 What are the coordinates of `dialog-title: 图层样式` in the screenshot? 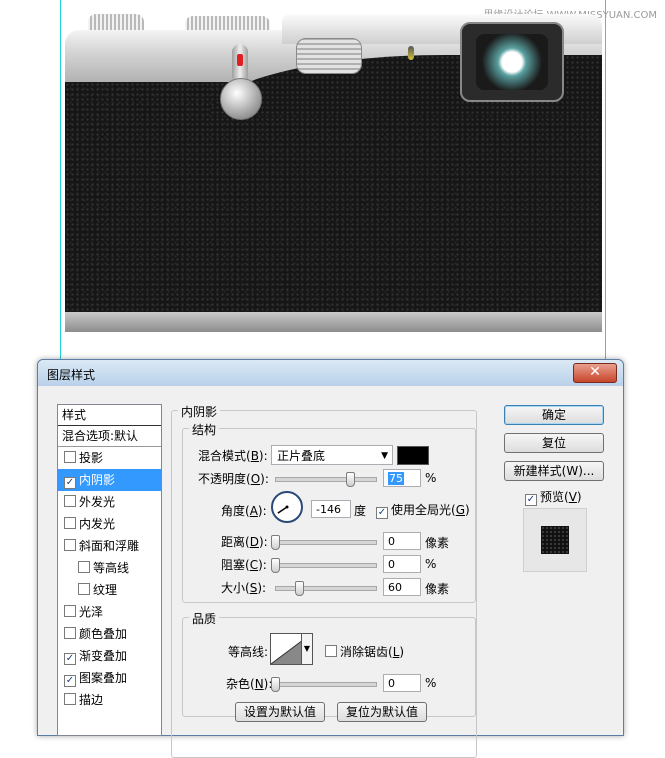 It's located at (71, 375).